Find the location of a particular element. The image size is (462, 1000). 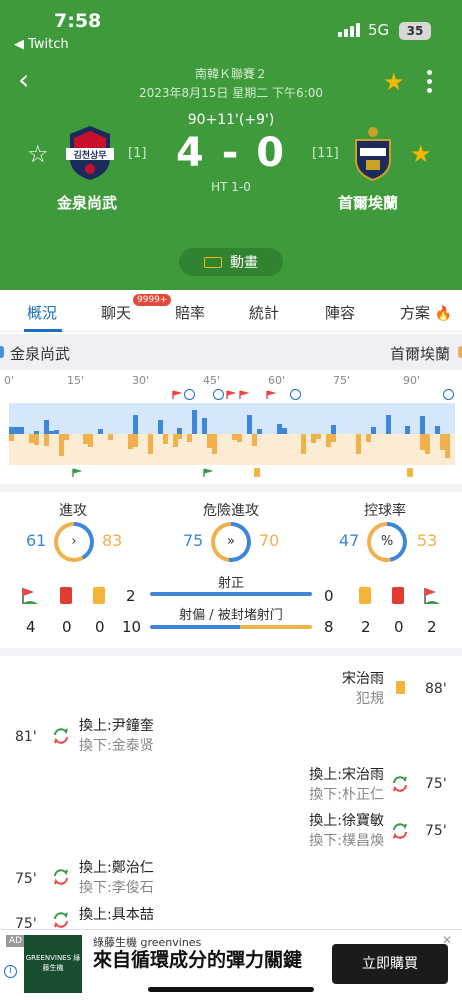

attacks-ring: › is located at coordinates (74, 542).